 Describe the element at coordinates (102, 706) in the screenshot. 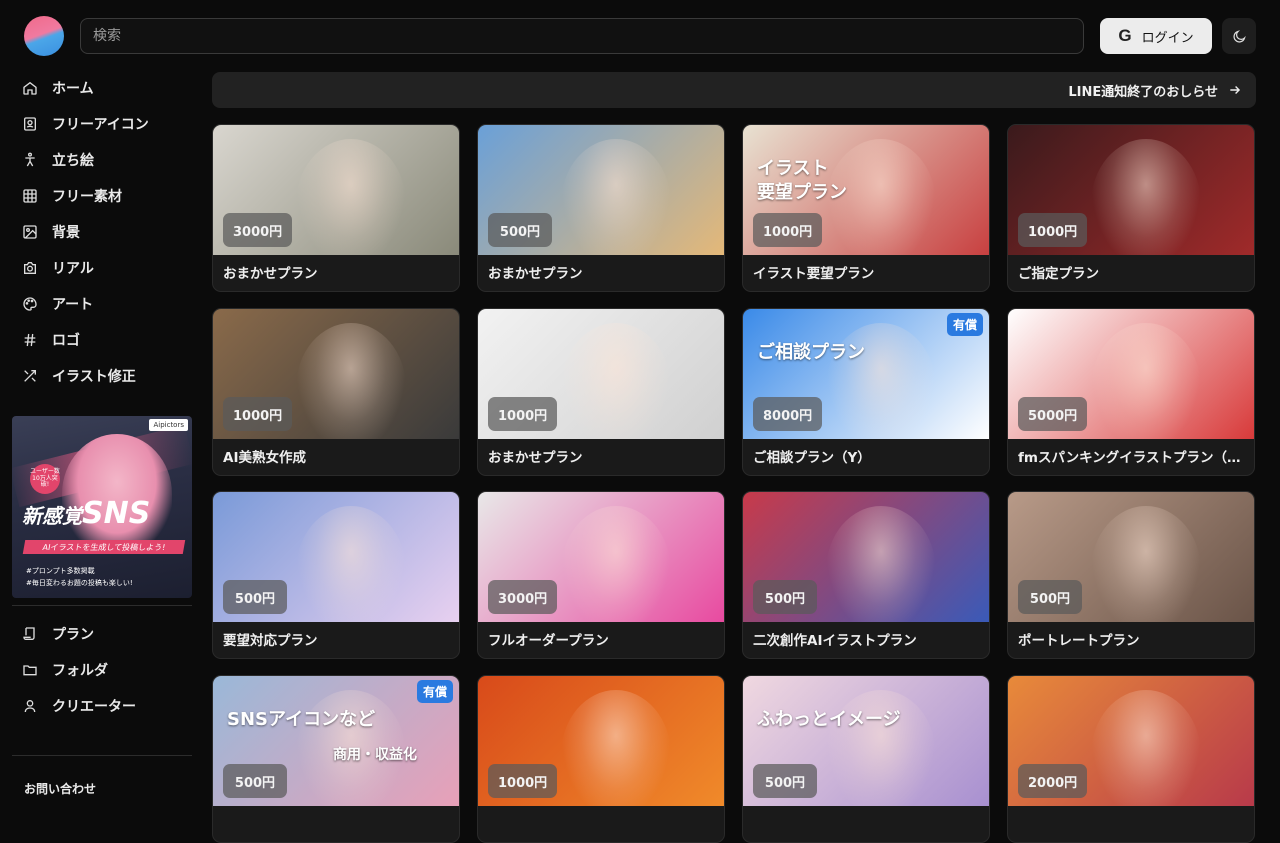

I see `sidebar-item-creator: クリエーター` at that location.